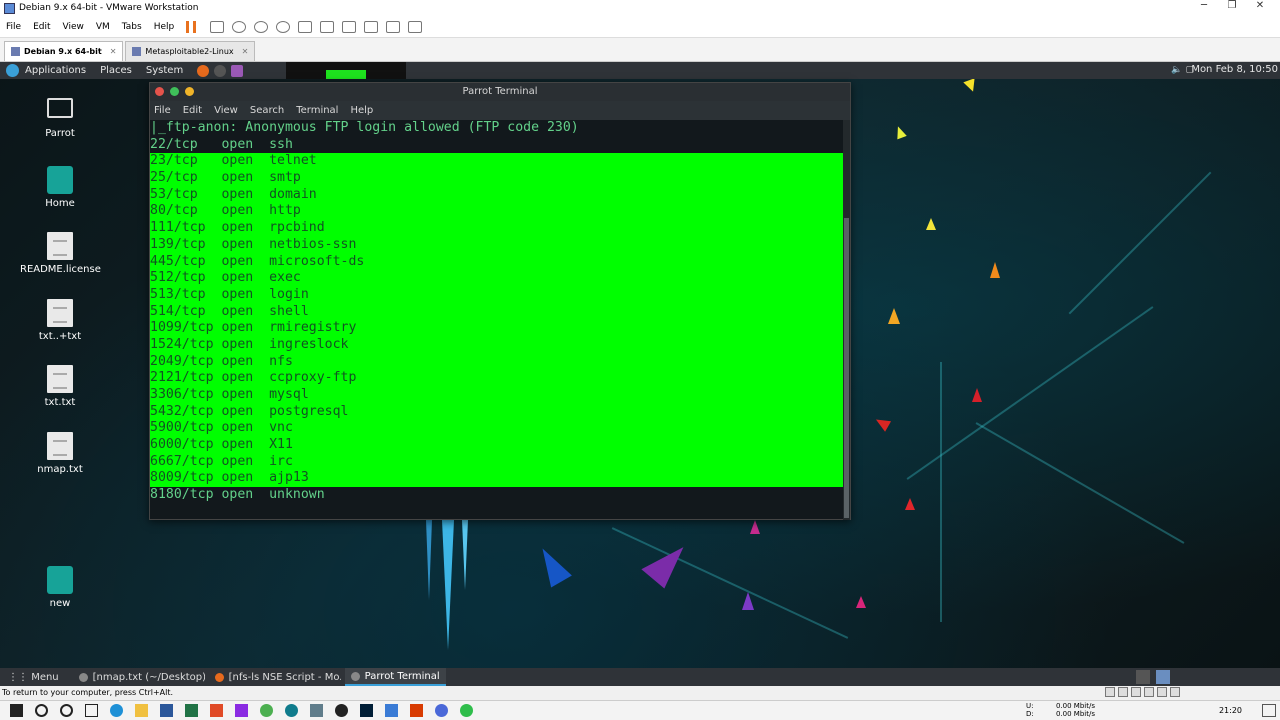 The height and width of the screenshot is (720, 1280). Describe the element at coordinates (64, 51) in the screenshot. I see `tab-debian: Debian 9.x 64-bit ✕` at that location.